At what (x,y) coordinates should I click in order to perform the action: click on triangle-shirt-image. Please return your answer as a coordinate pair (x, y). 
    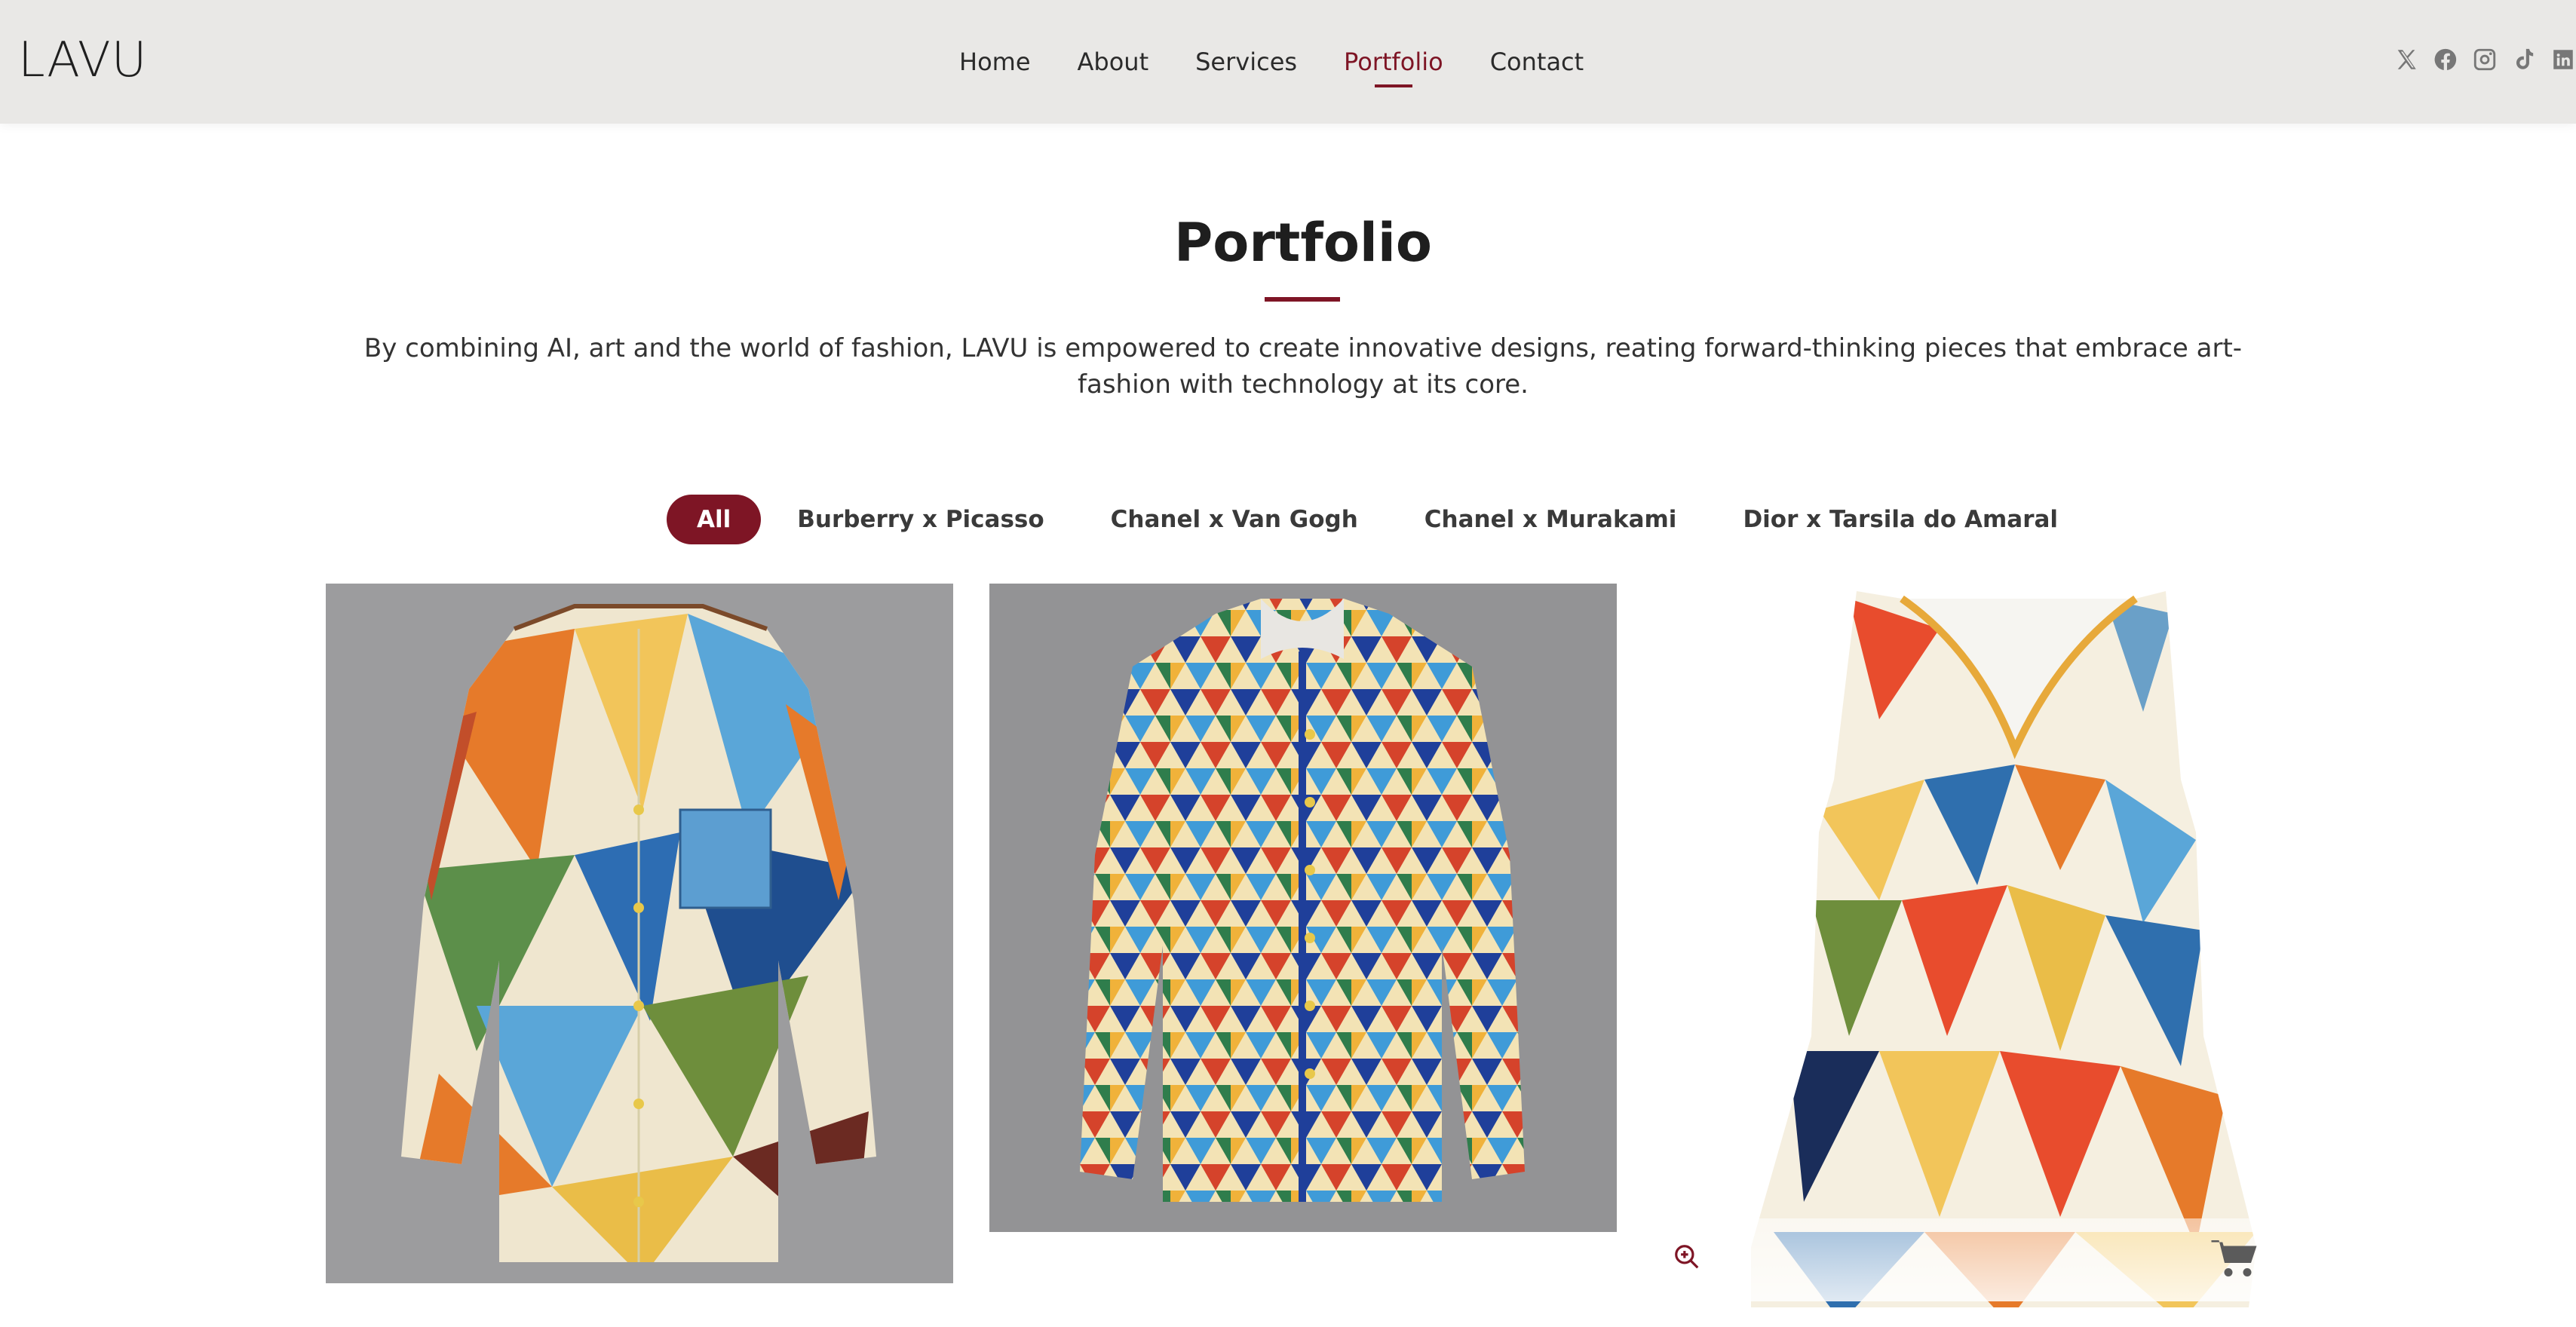
    Looking at the image, I should click on (1303, 908).